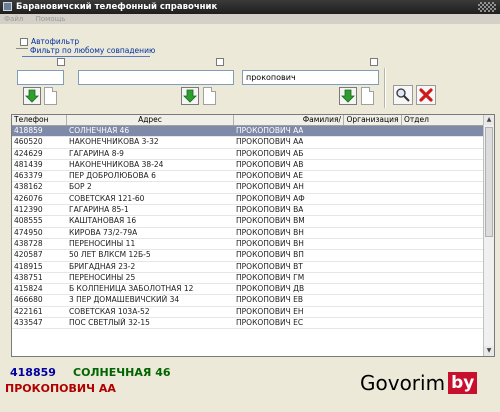 The height and width of the screenshot is (412, 500). What do you see at coordinates (248, 233) in the screenshot?
I see `table-row: 474950 КИРОВА 73/2-79А ПРОКОПОВИЧ ВН` at bounding box center [248, 233].